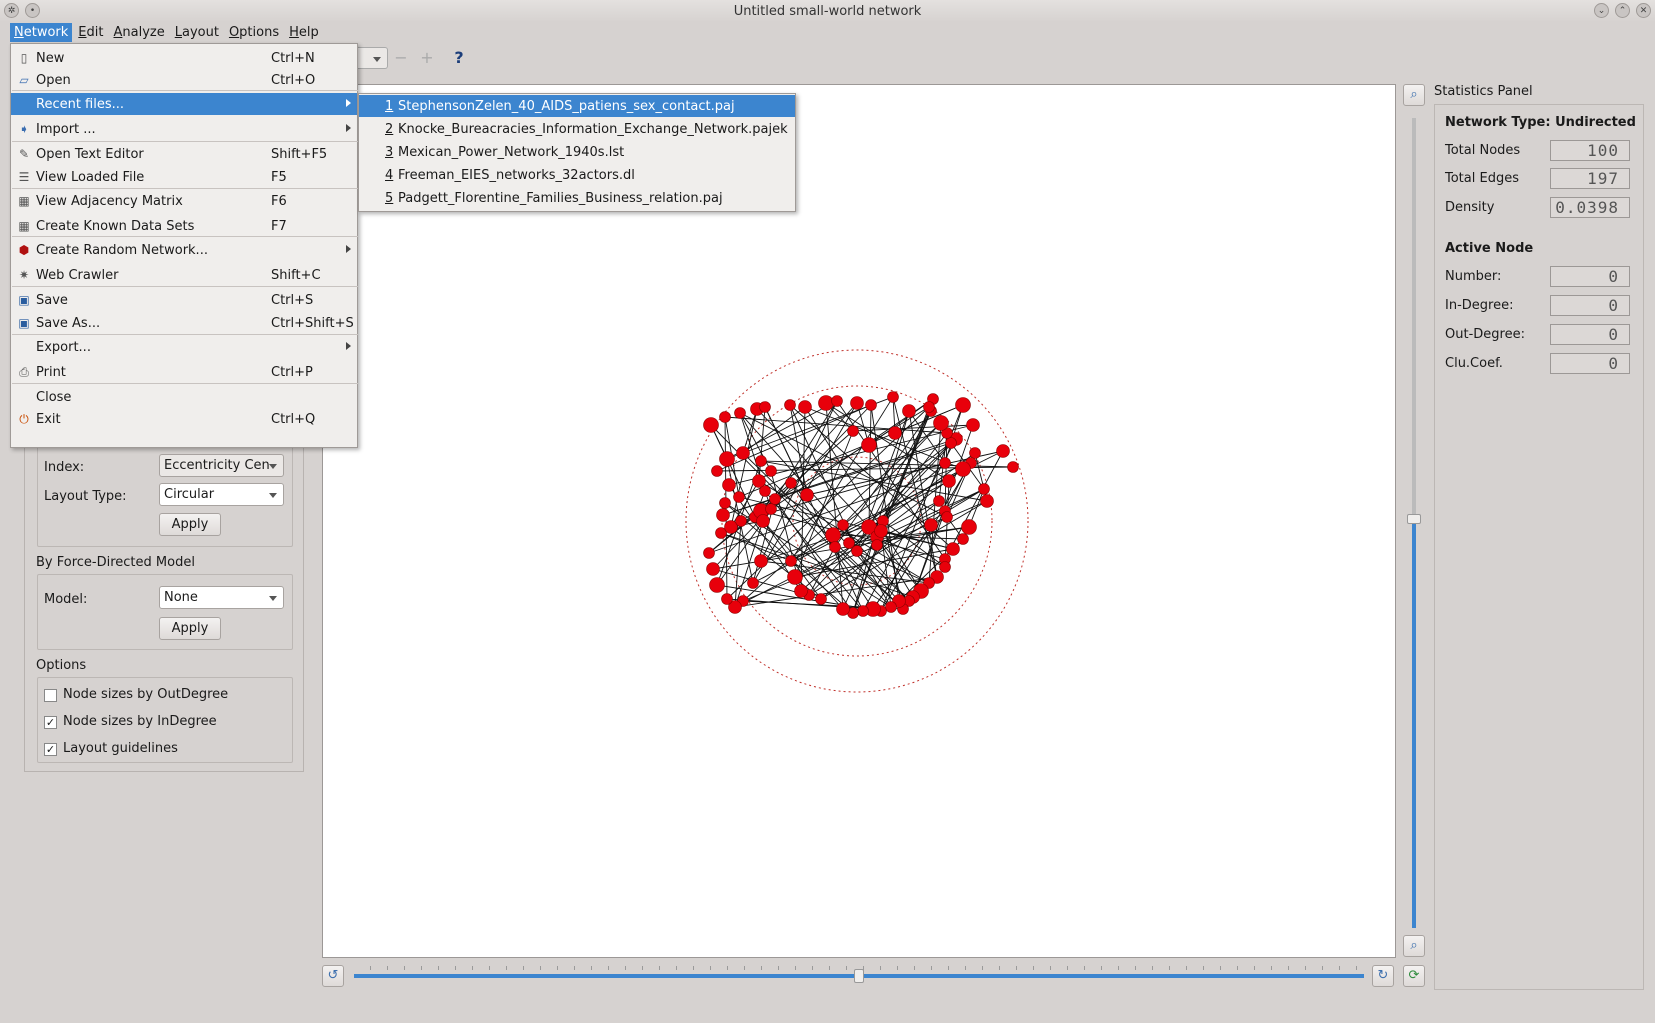 The image size is (1655, 1023). What do you see at coordinates (48, 419) in the screenshot?
I see `menu-item-label: Exit` at bounding box center [48, 419].